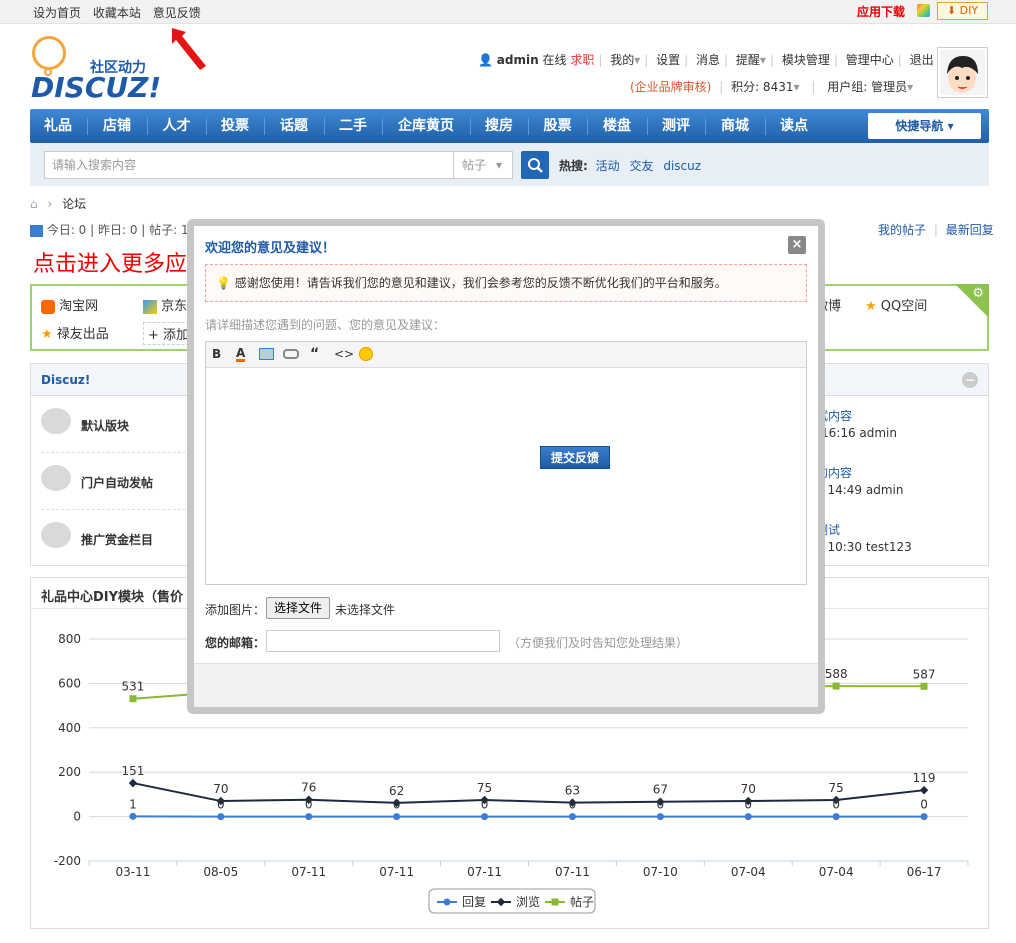 Image resolution: width=1016 pixels, height=943 pixels. What do you see at coordinates (836, 674) in the screenshot?
I see `data-label: 588` at bounding box center [836, 674].